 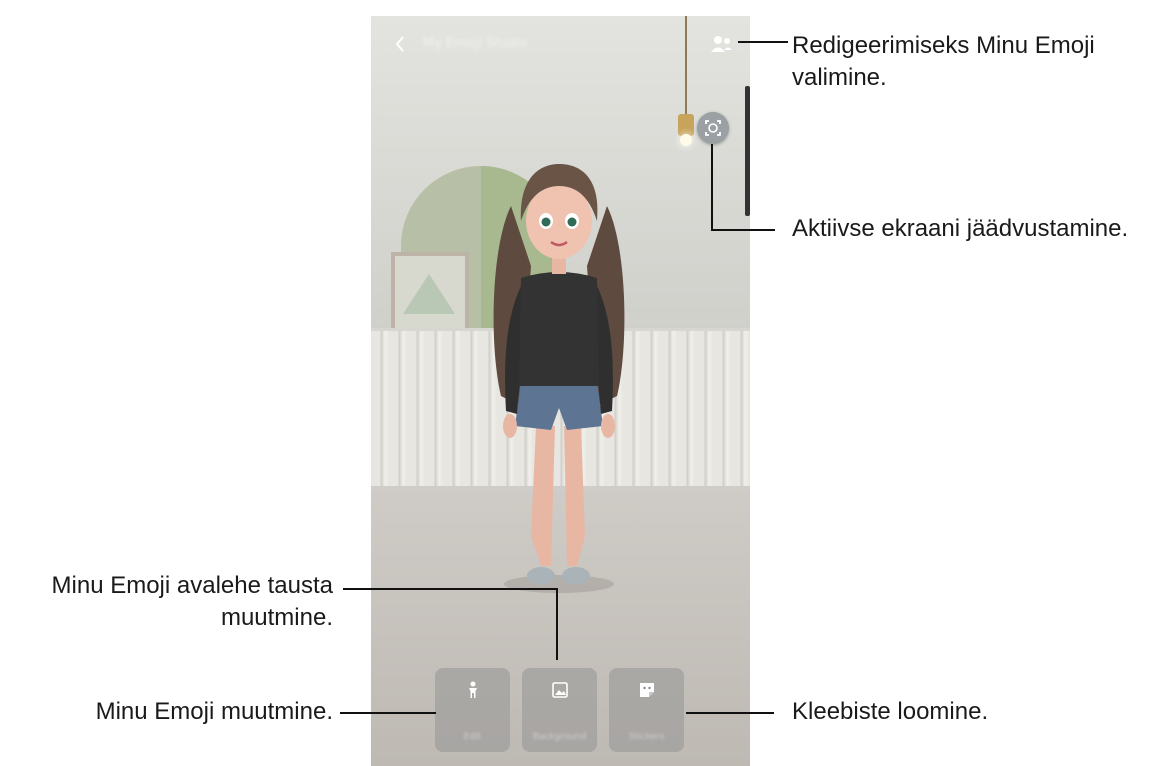 What do you see at coordinates (646, 737) in the screenshot?
I see `stickers-label: Stickers` at bounding box center [646, 737].